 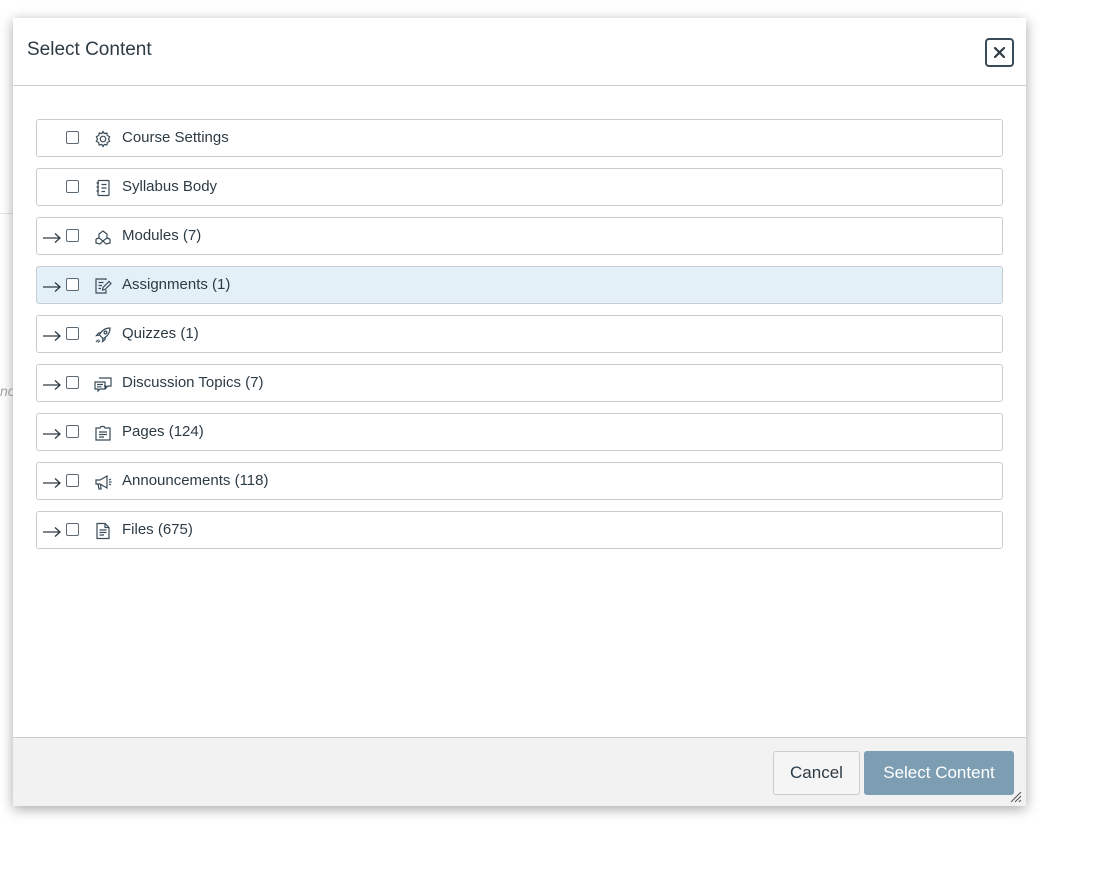 I want to click on quizzes-checkbox, so click(x=72, y=333).